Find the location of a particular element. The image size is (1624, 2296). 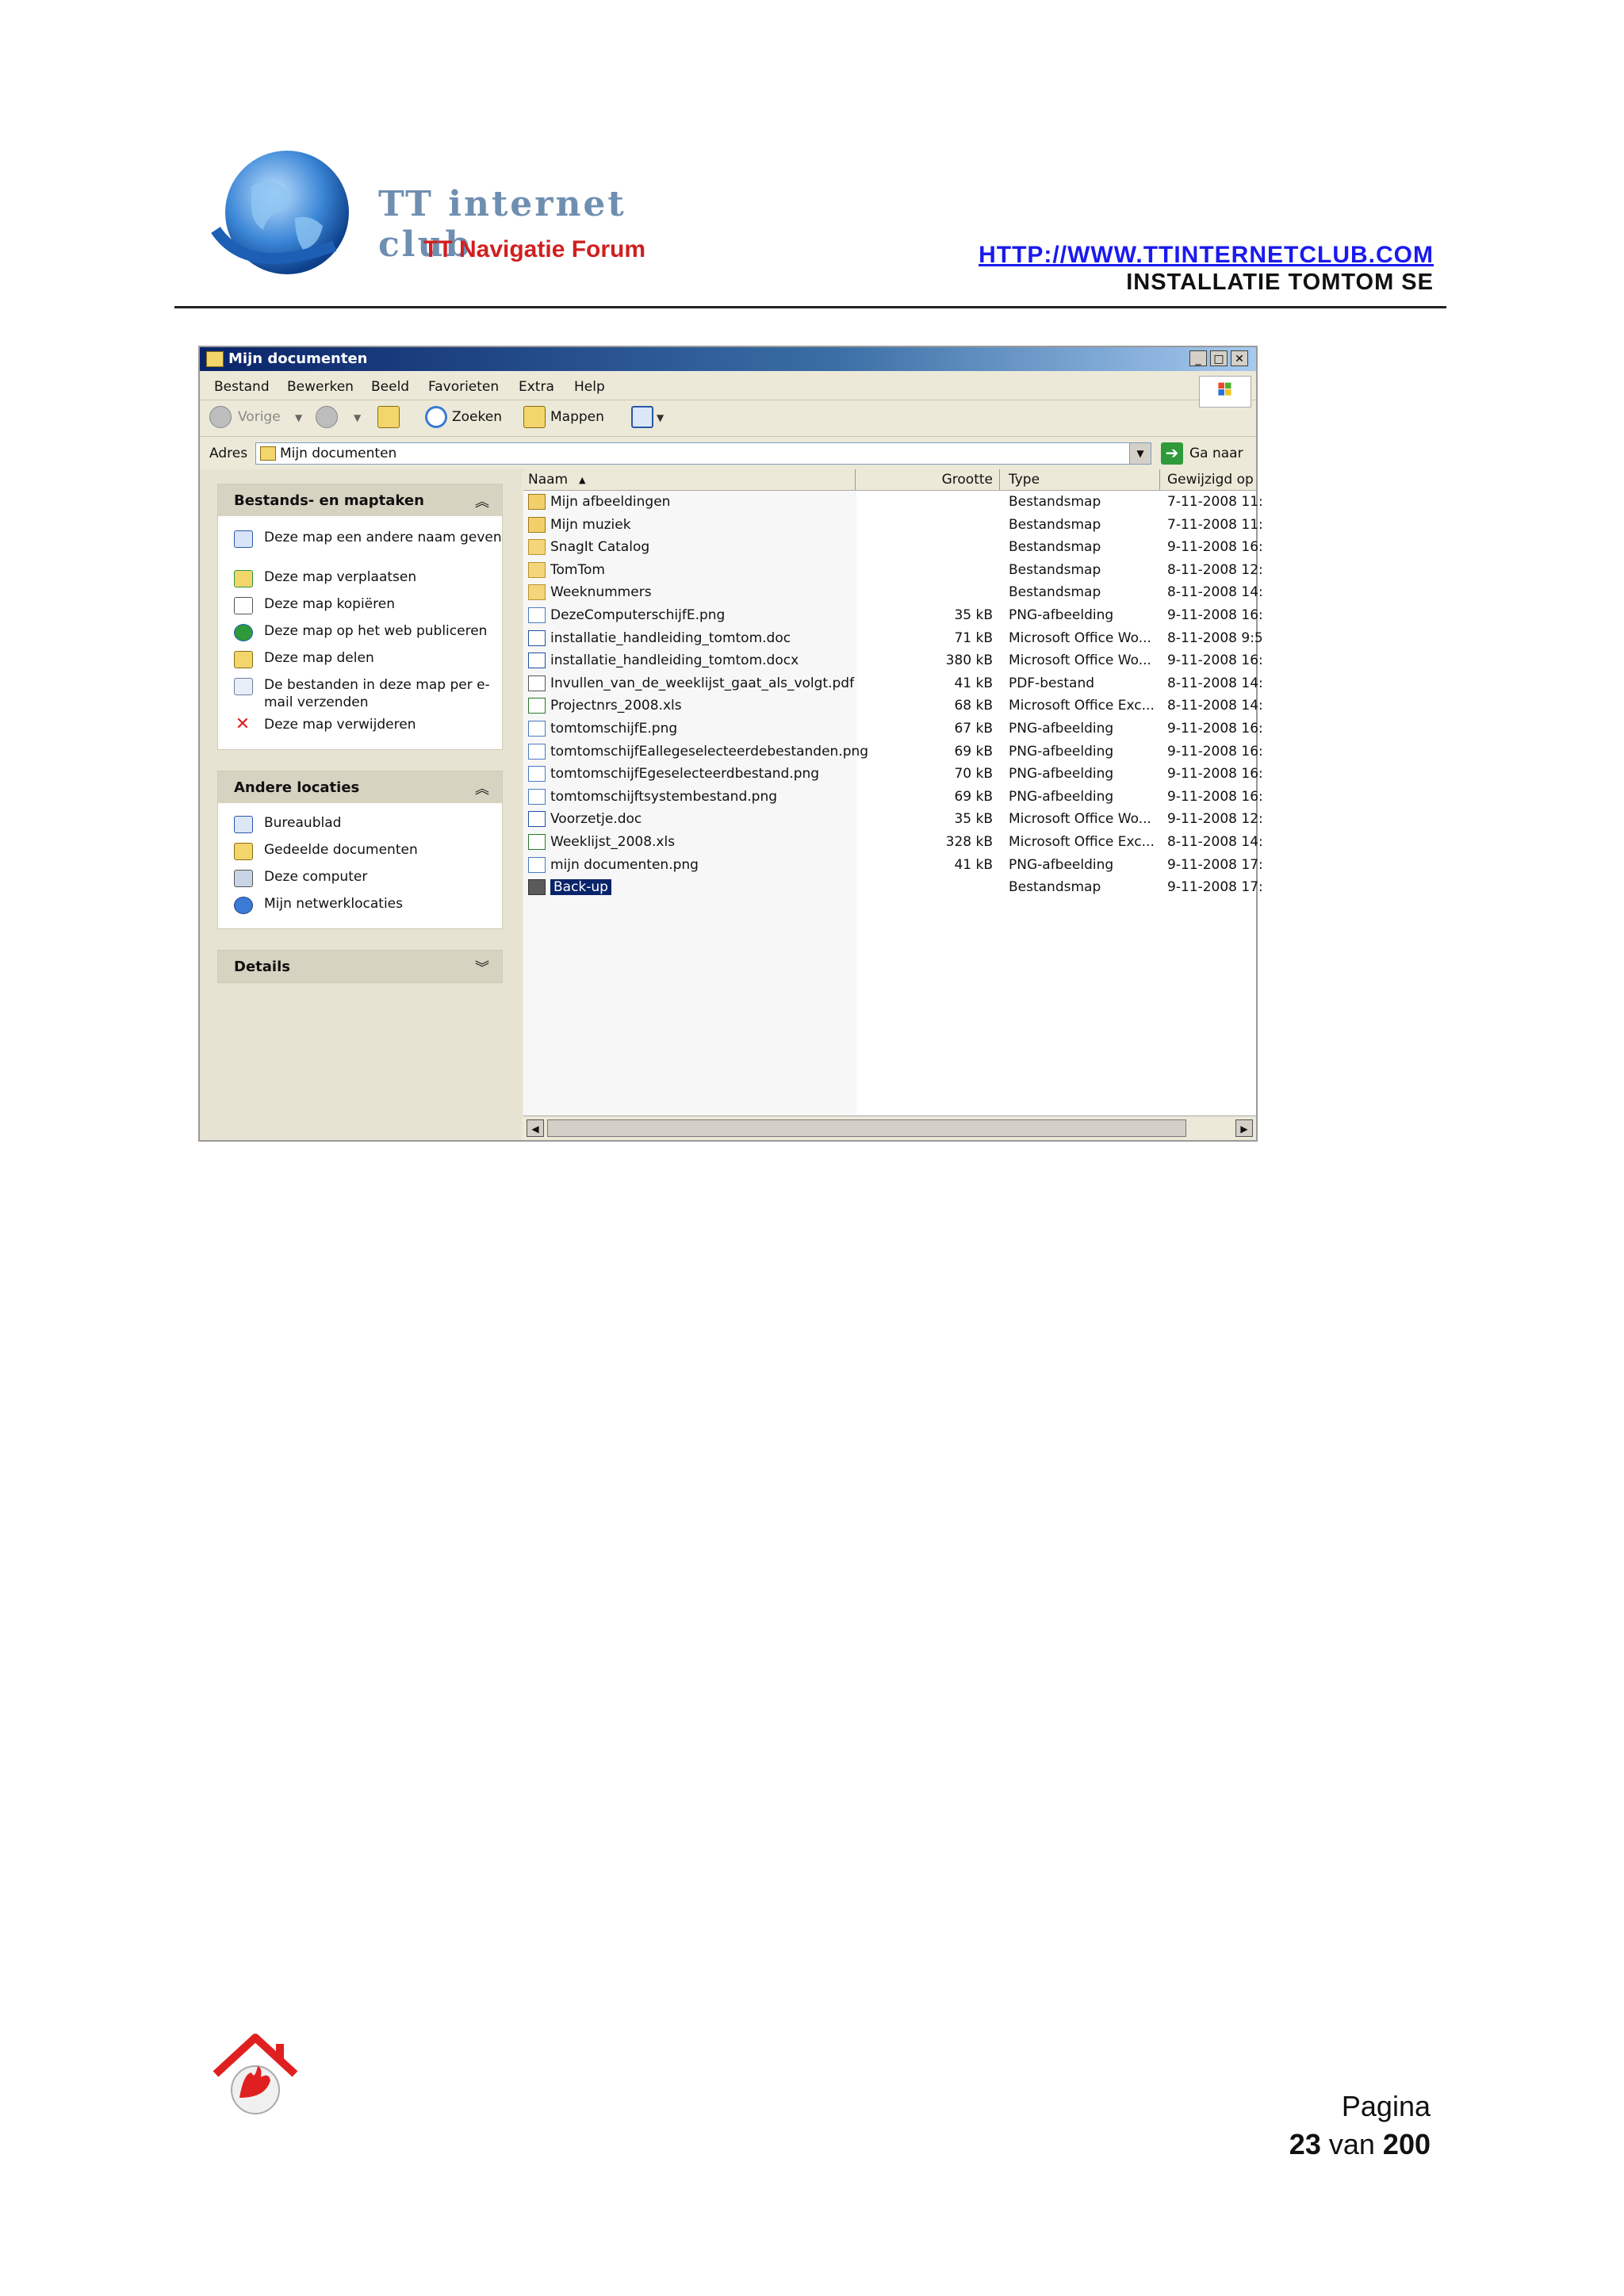

menu-bewerken: Bewerken is located at coordinates (320, 387).